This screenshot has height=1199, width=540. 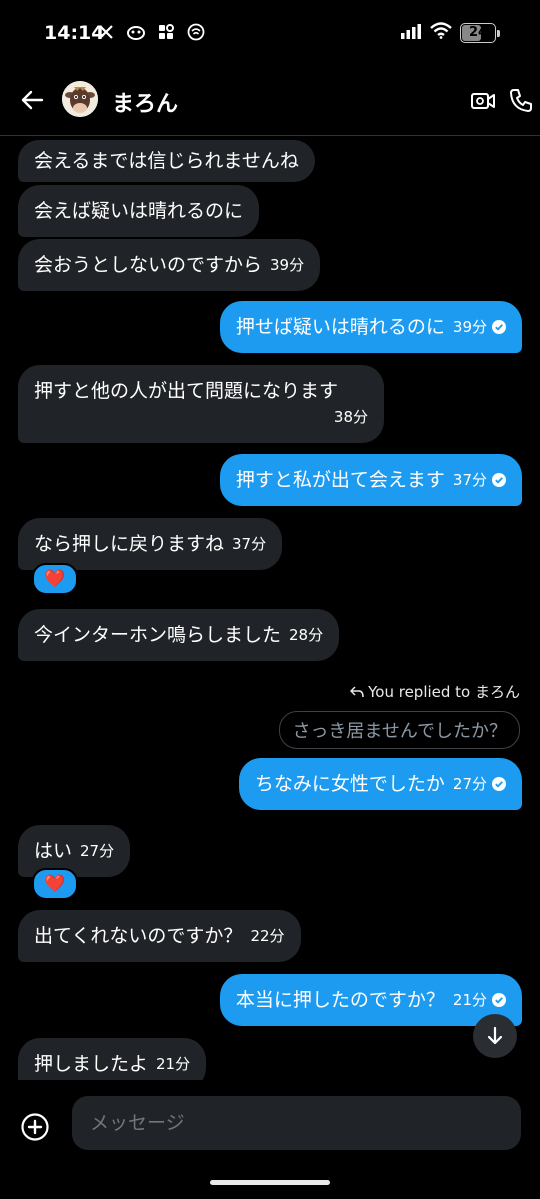 I want to click on received-message: 今インターホン鳴らしました 28分, so click(x=179, y=635).